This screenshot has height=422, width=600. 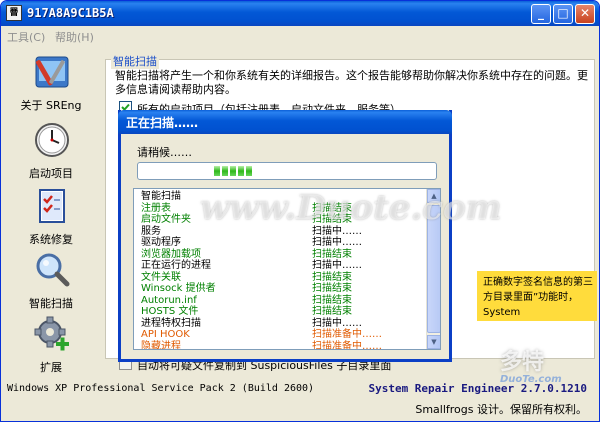 I want to click on scan-row: 注册表 扫描结束, so click(x=280, y=209).